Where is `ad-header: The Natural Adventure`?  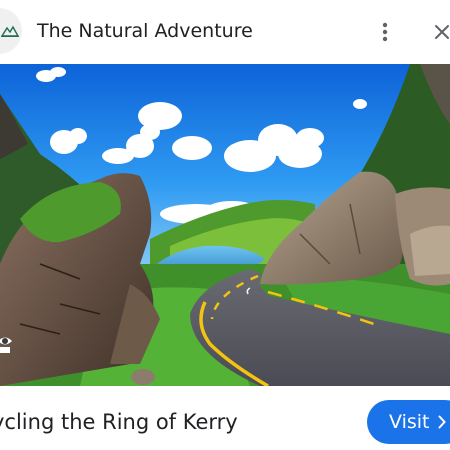 ad-header: The Natural Adventure is located at coordinates (225, 32).